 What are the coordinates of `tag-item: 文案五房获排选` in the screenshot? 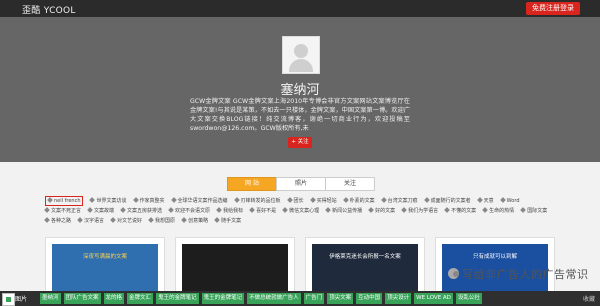 It's located at (141, 211).